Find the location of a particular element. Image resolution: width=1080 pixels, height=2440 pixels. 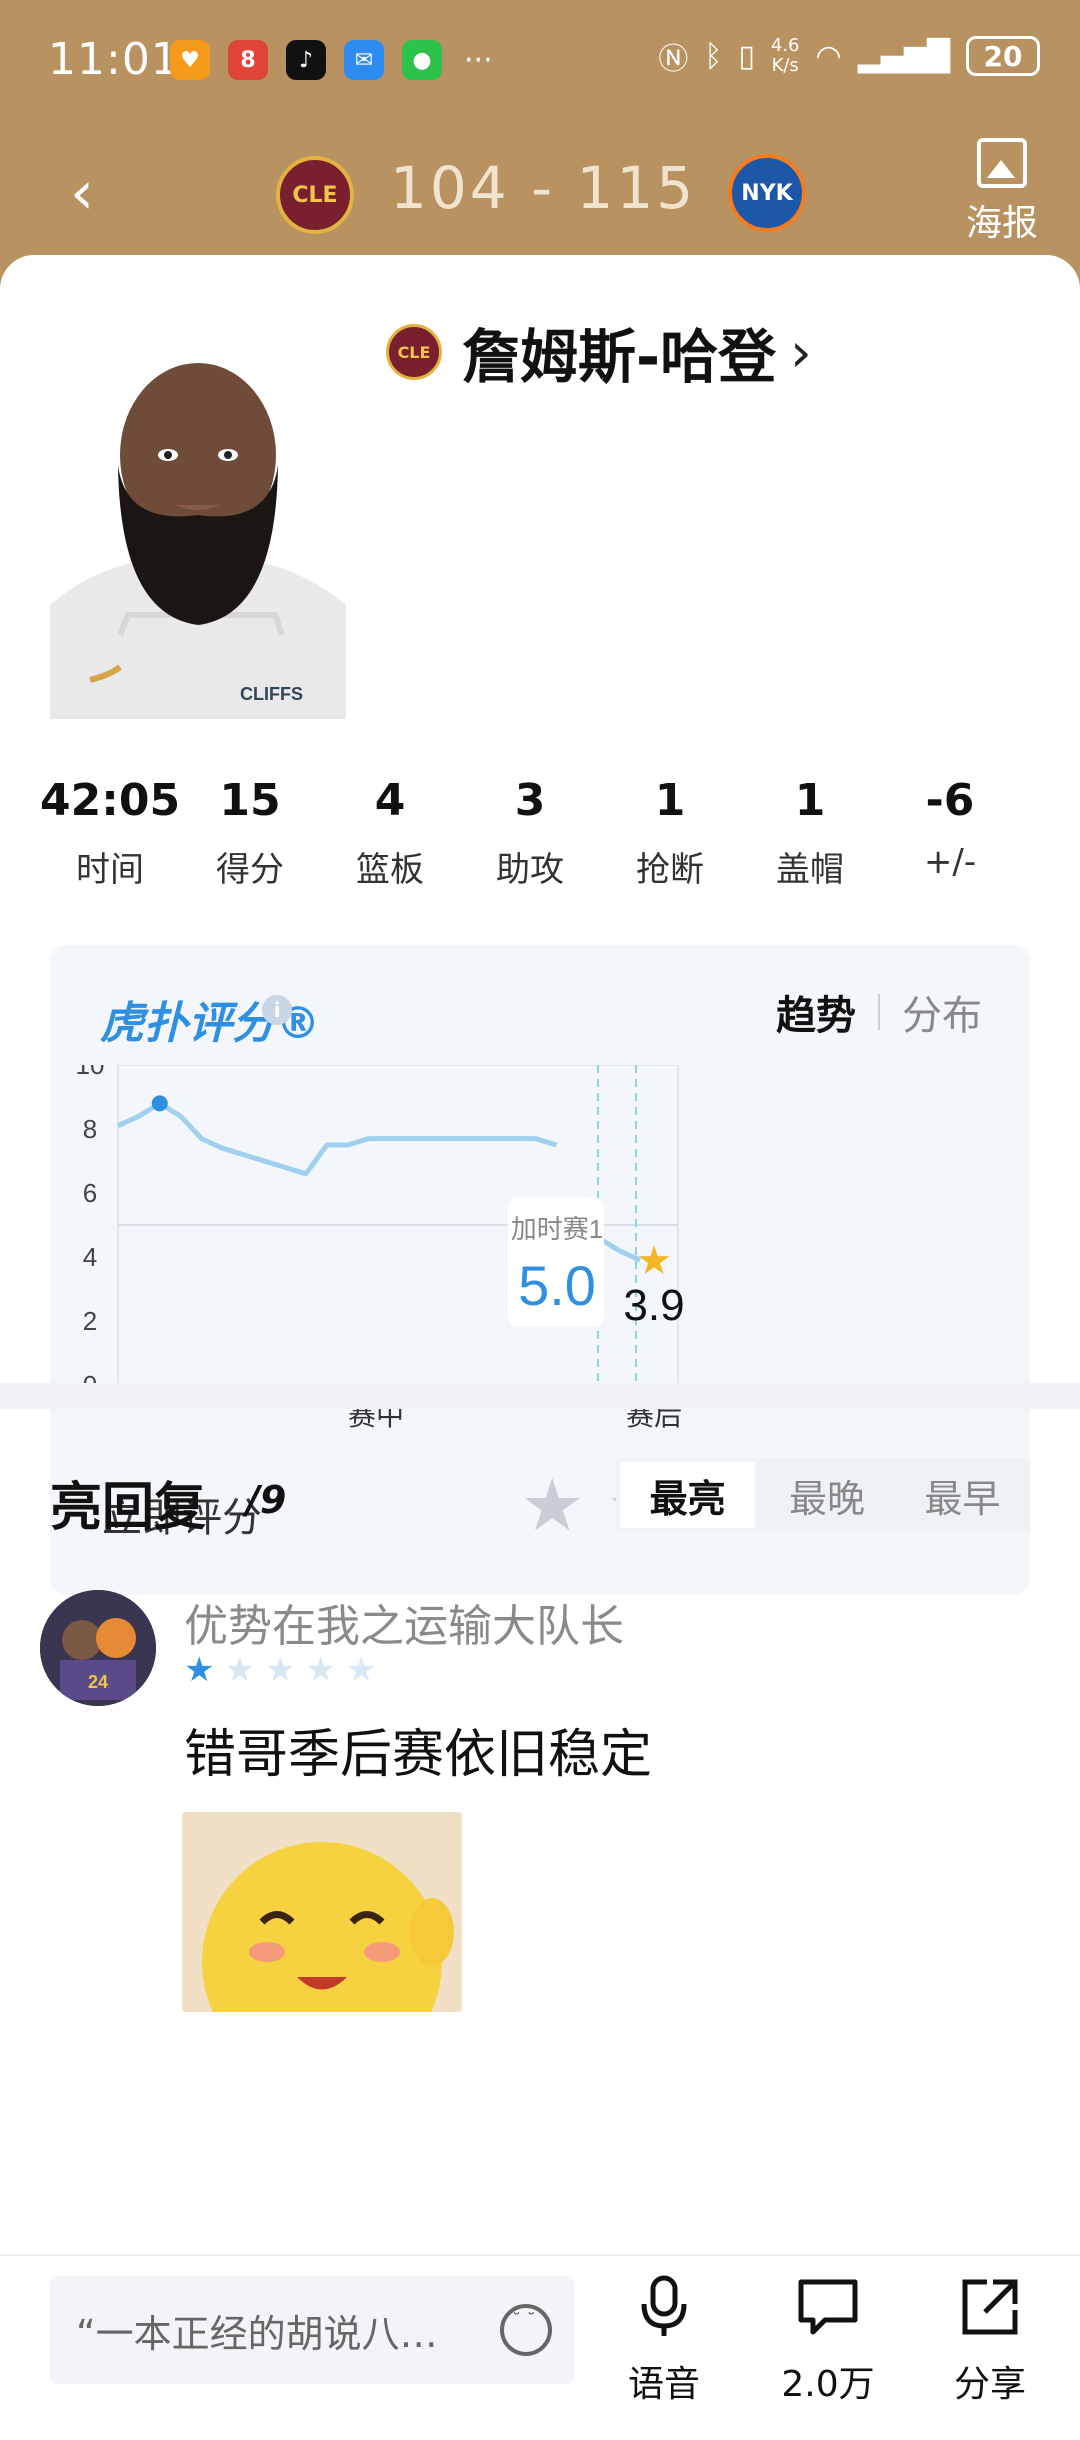

chevron-right-icon: › is located at coordinates (801, 352).